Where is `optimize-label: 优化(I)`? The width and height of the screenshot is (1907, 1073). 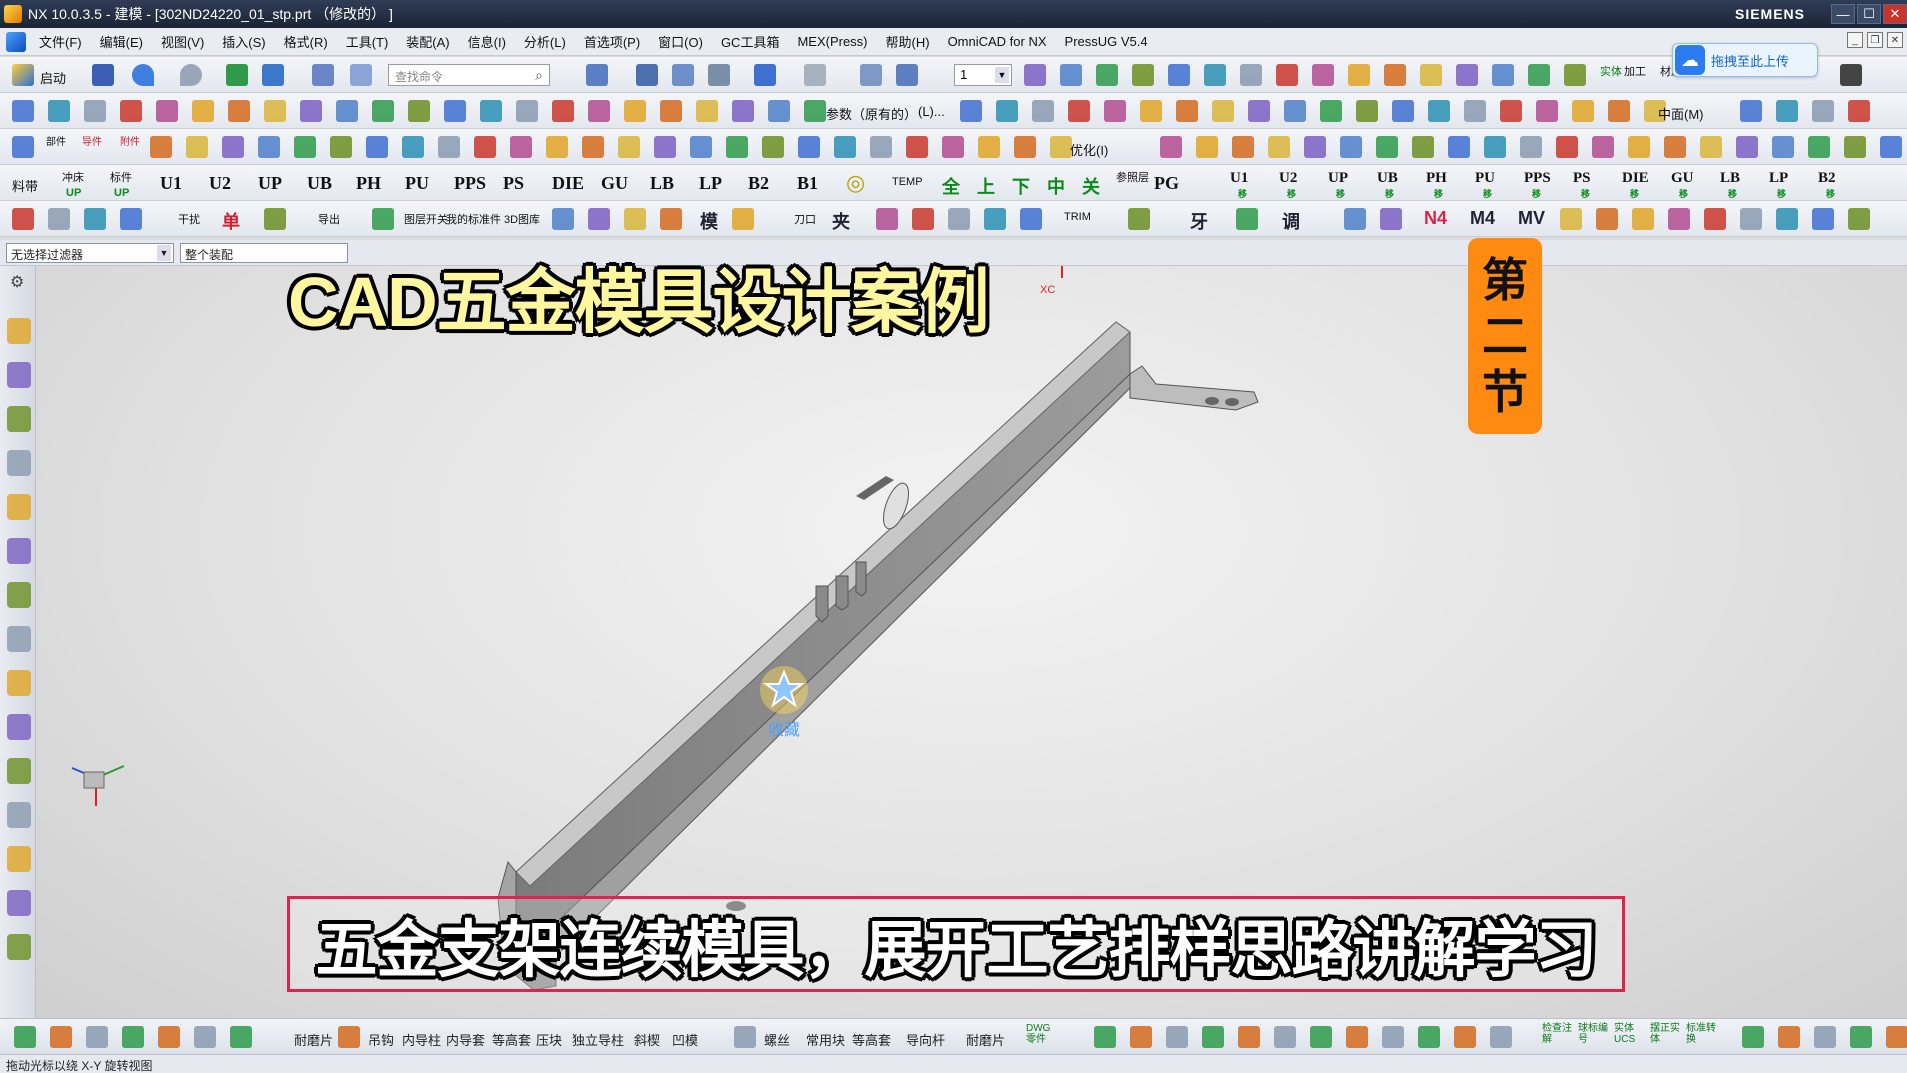 optimize-label: 优化(I) is located at coordinates (1089, 149).